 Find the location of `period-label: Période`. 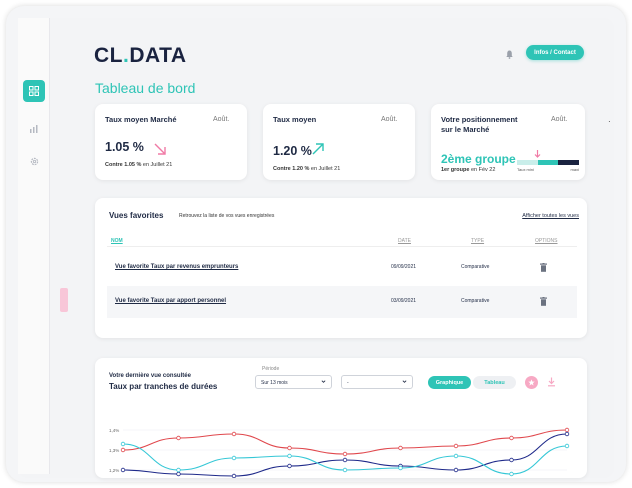

period-label: Période is located at coordinates (271, 369).